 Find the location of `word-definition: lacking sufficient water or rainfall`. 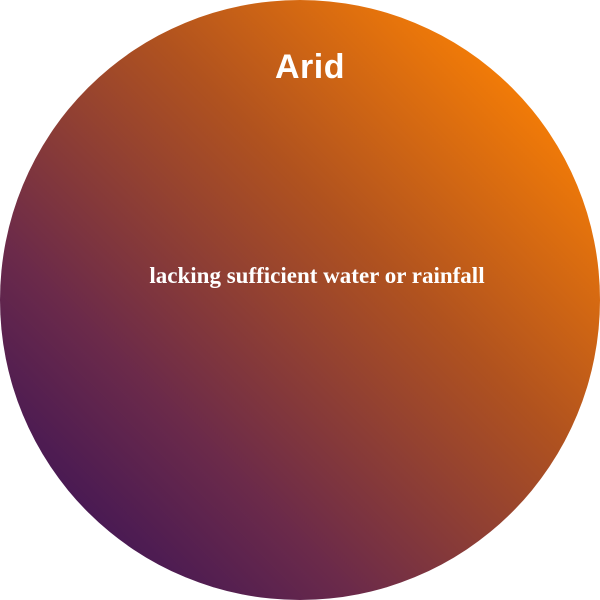

word-definition: lacking sufficient water or rainfall is located at coordinates (317, 275).